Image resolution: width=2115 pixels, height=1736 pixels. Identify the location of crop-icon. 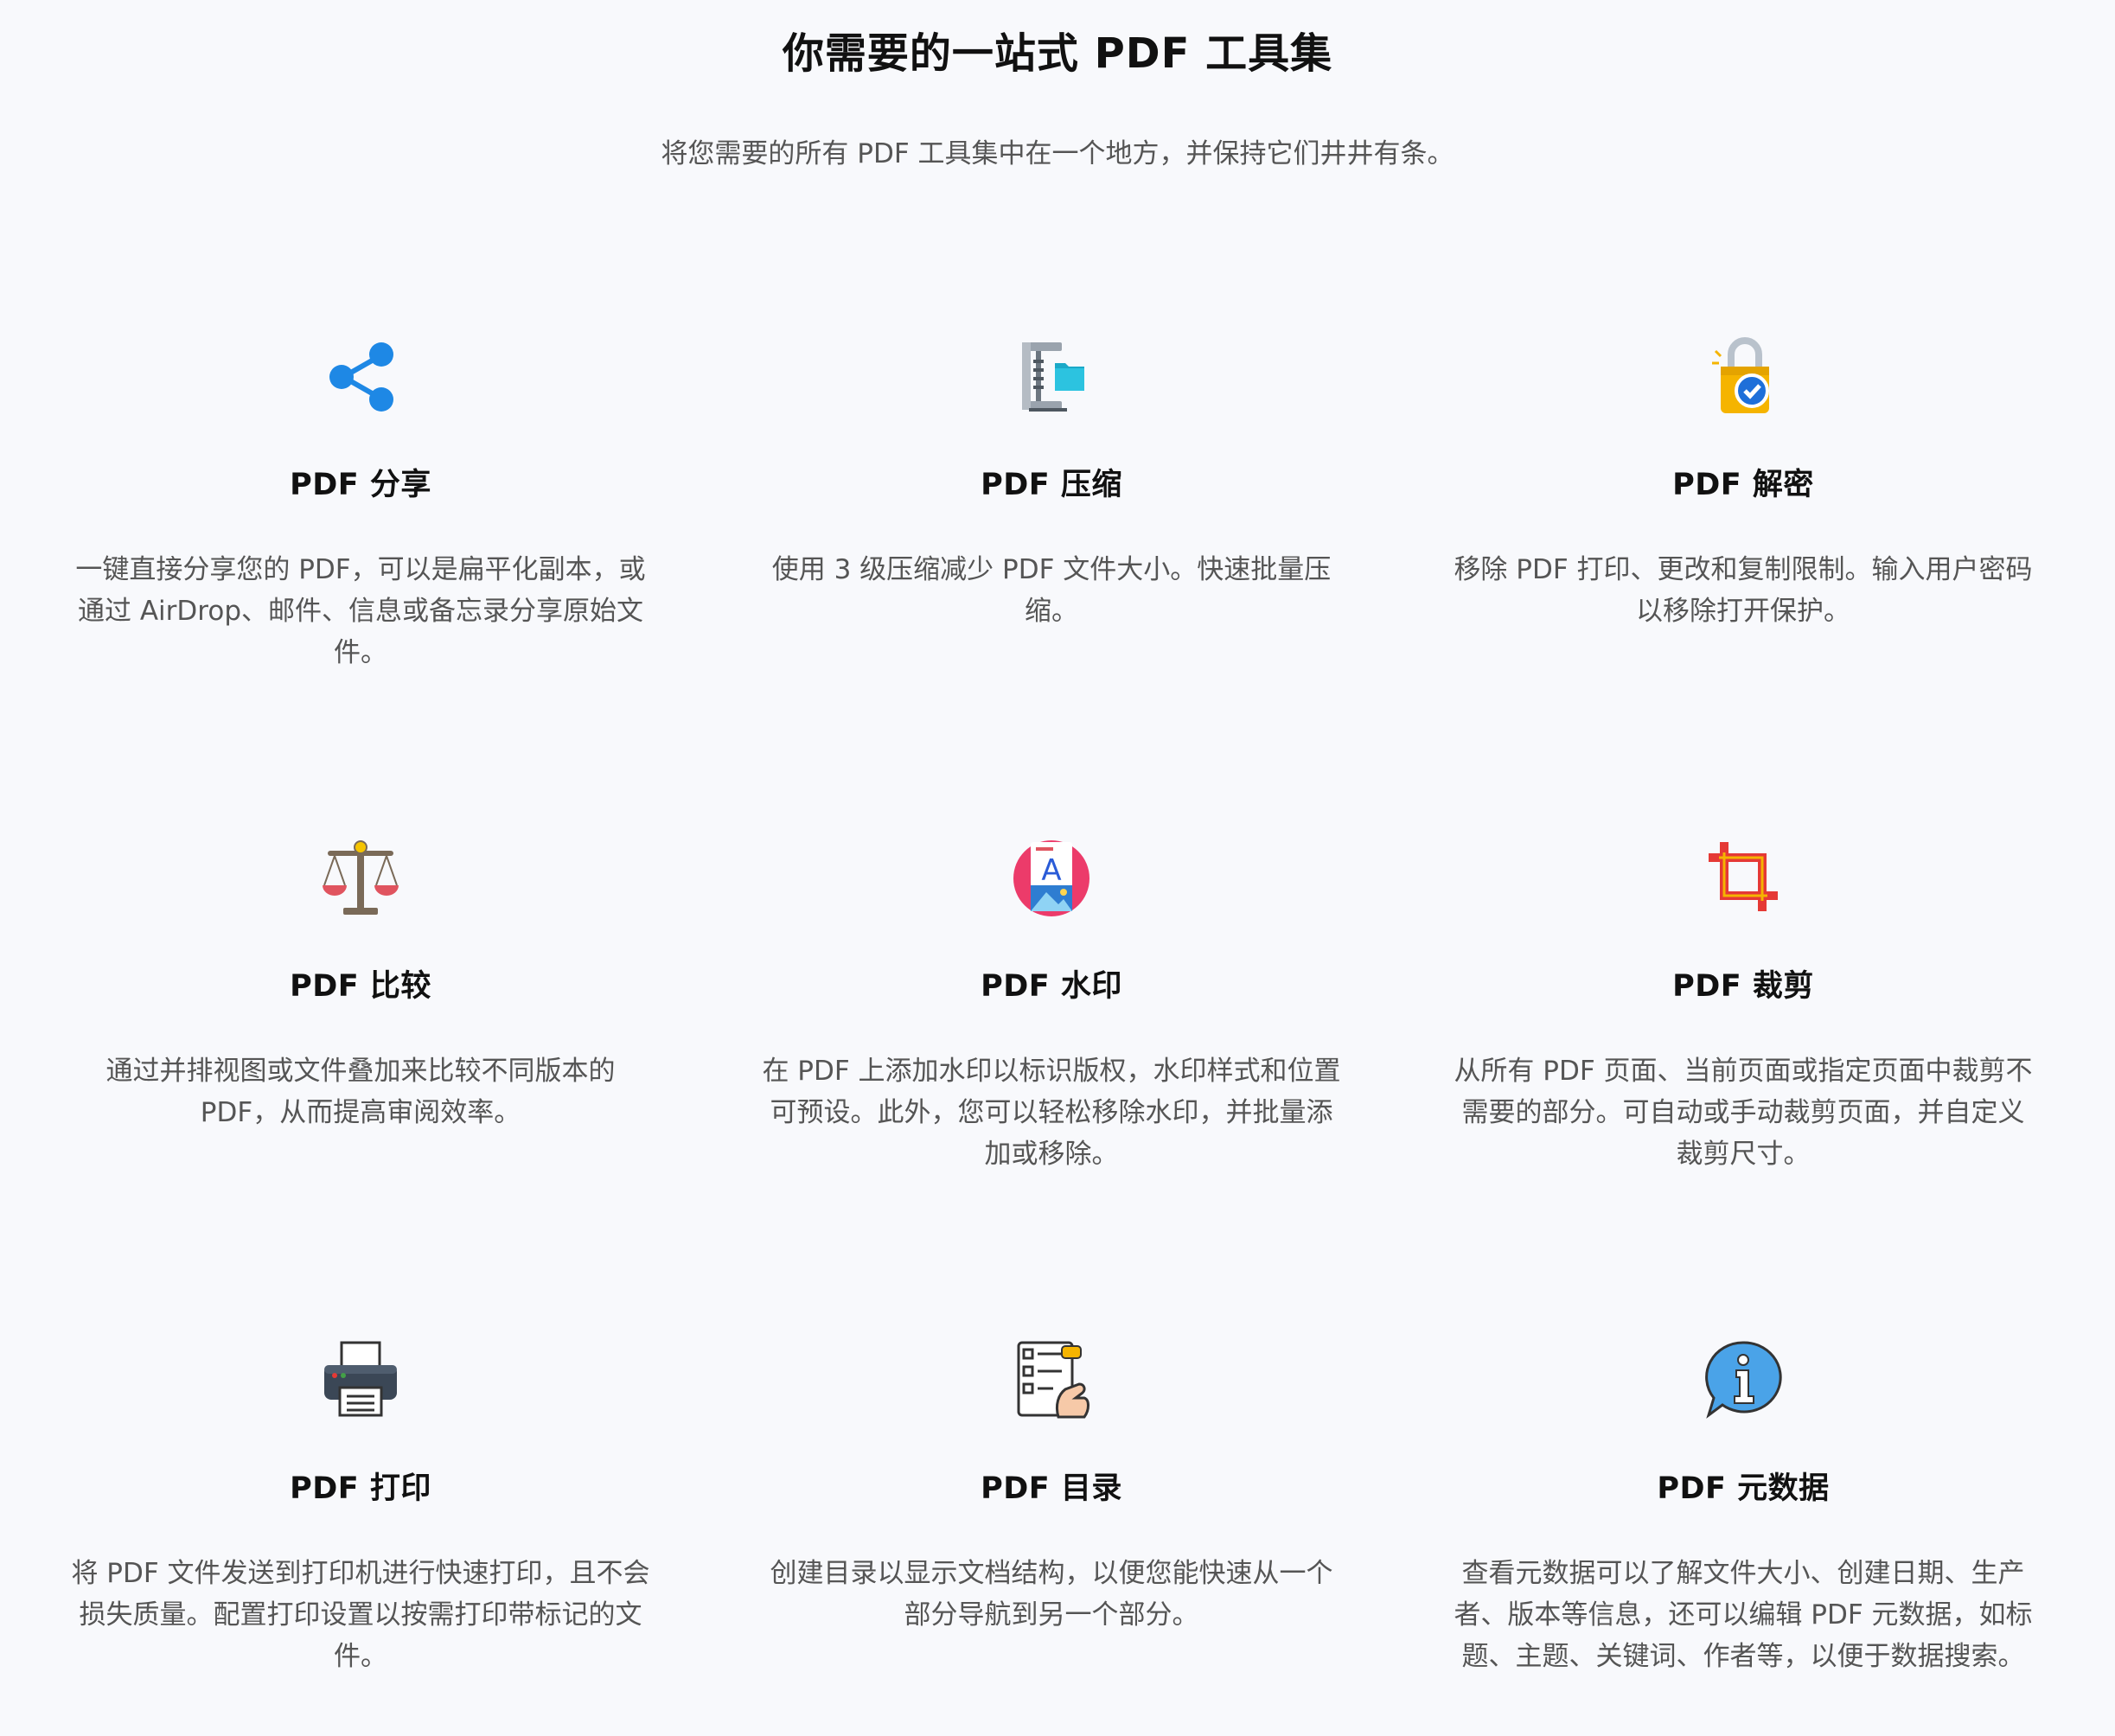
(1743, 876).